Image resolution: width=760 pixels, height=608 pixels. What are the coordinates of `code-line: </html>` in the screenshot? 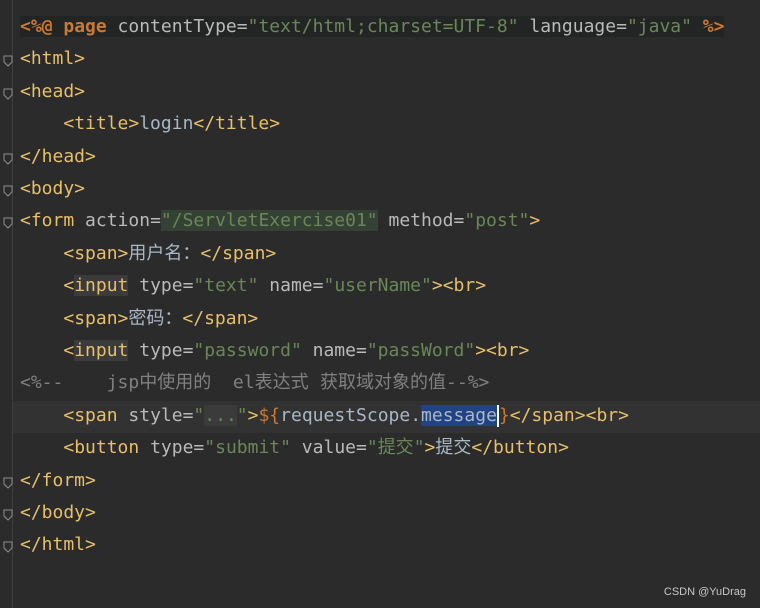 It's located at (58, 545).